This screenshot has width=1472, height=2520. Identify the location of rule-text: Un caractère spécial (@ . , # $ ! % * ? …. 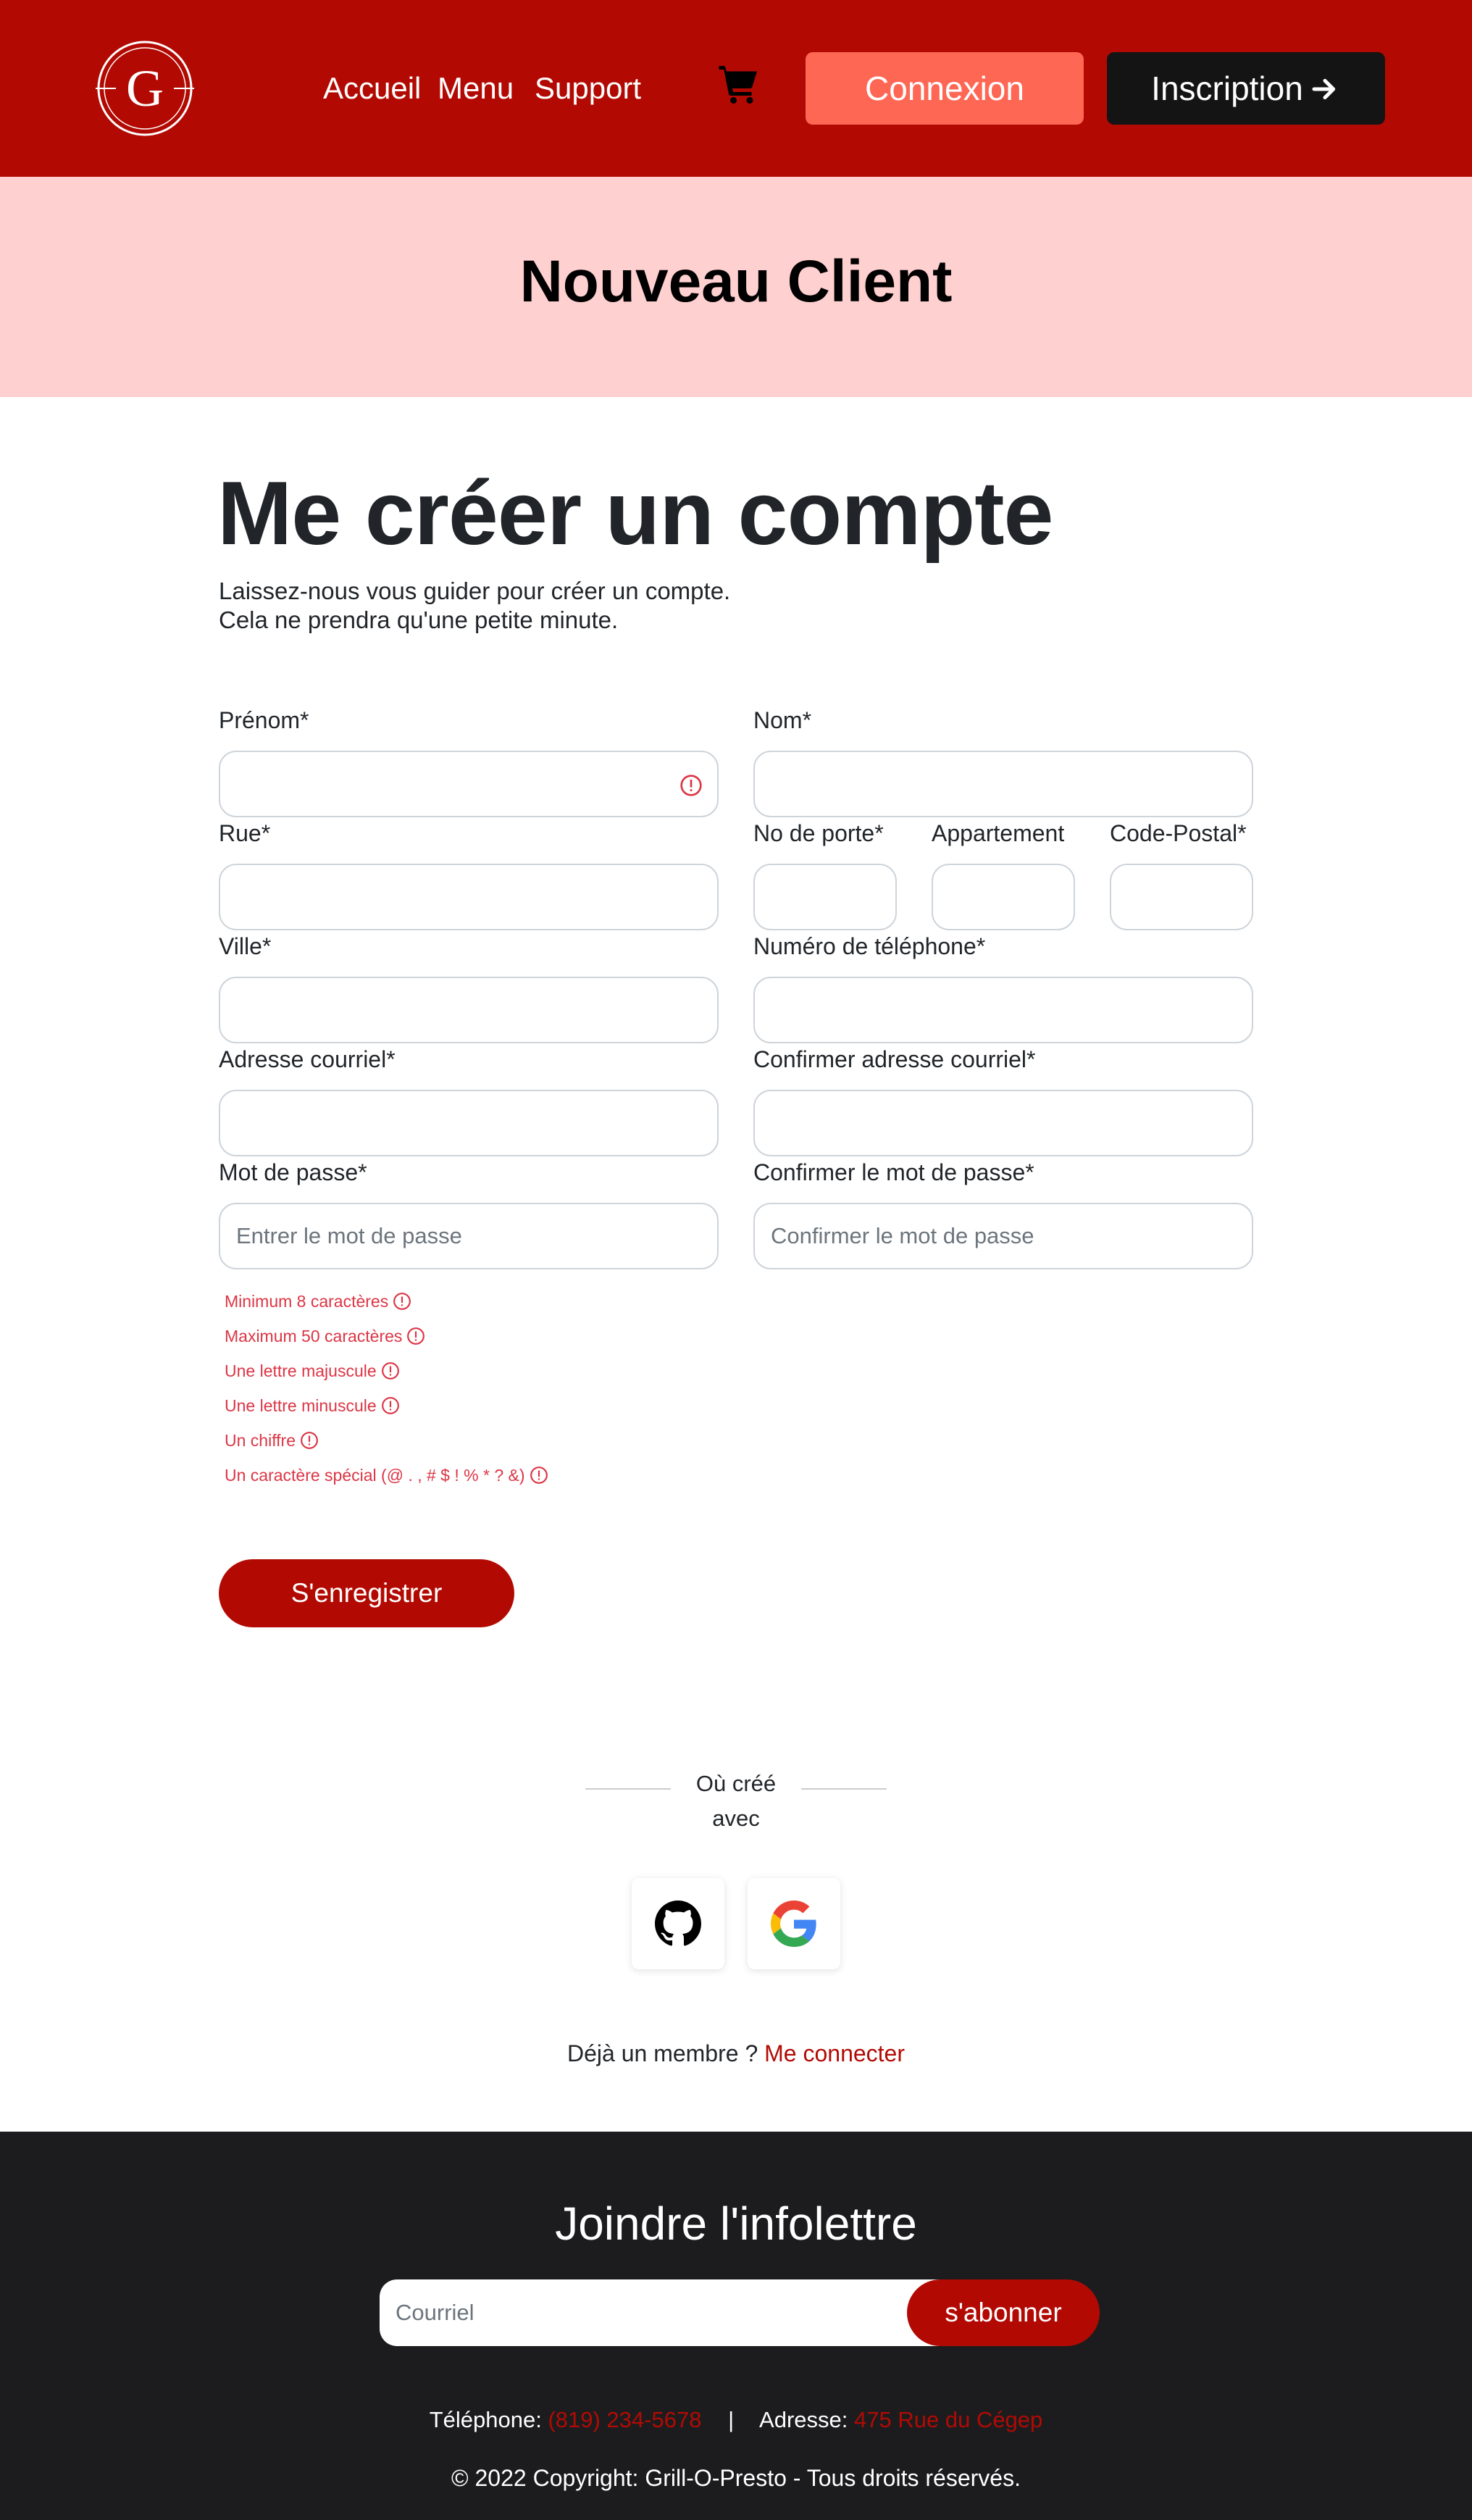
(375, 1475).